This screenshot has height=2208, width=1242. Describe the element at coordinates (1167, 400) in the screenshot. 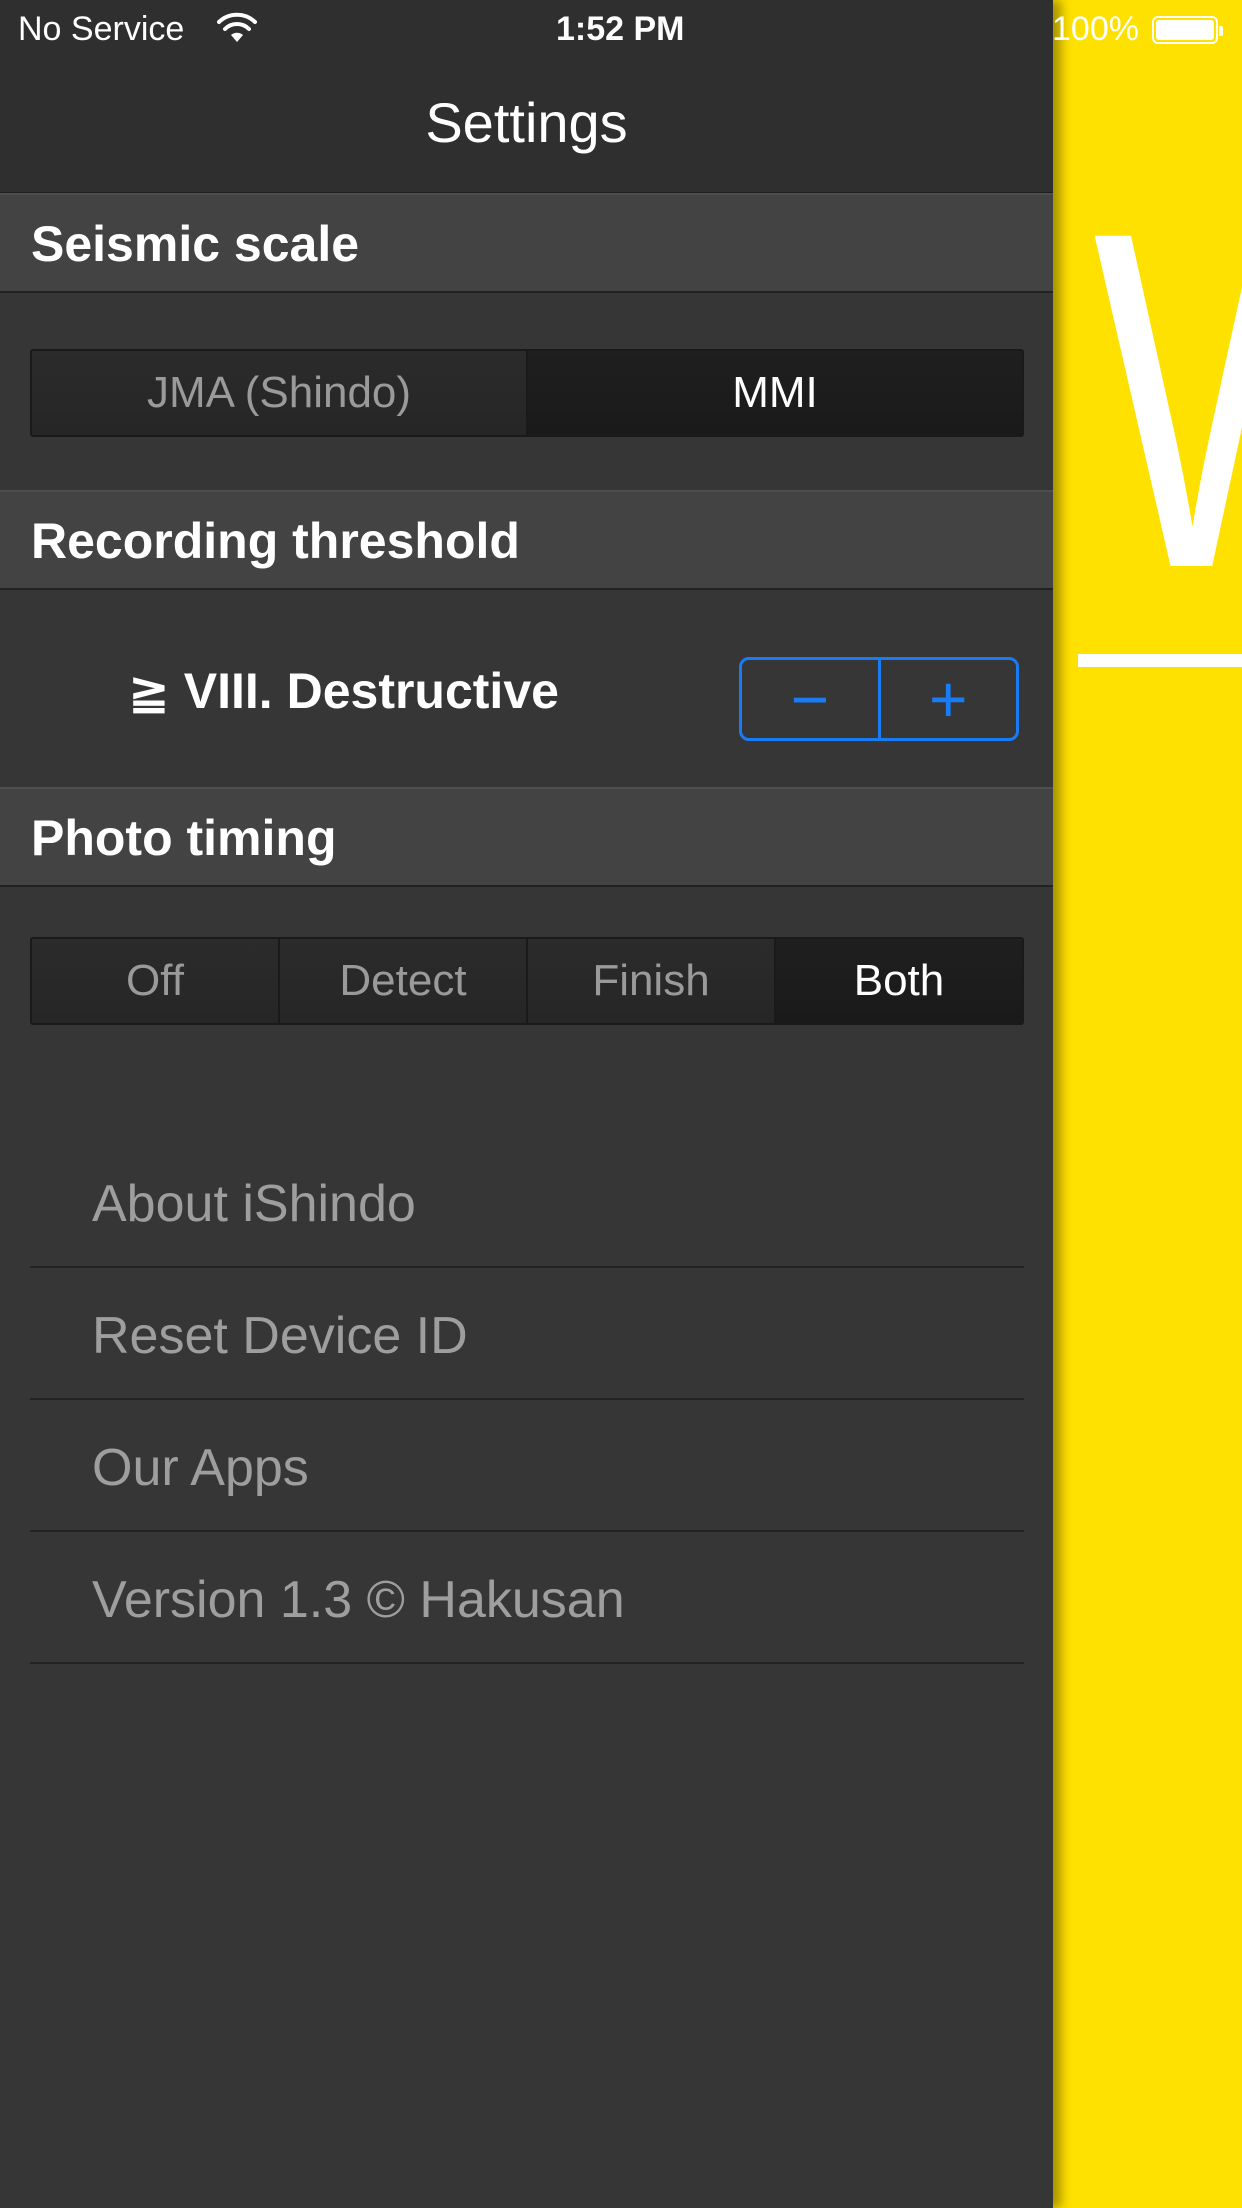

I see `main-view-letter: W` at that location.